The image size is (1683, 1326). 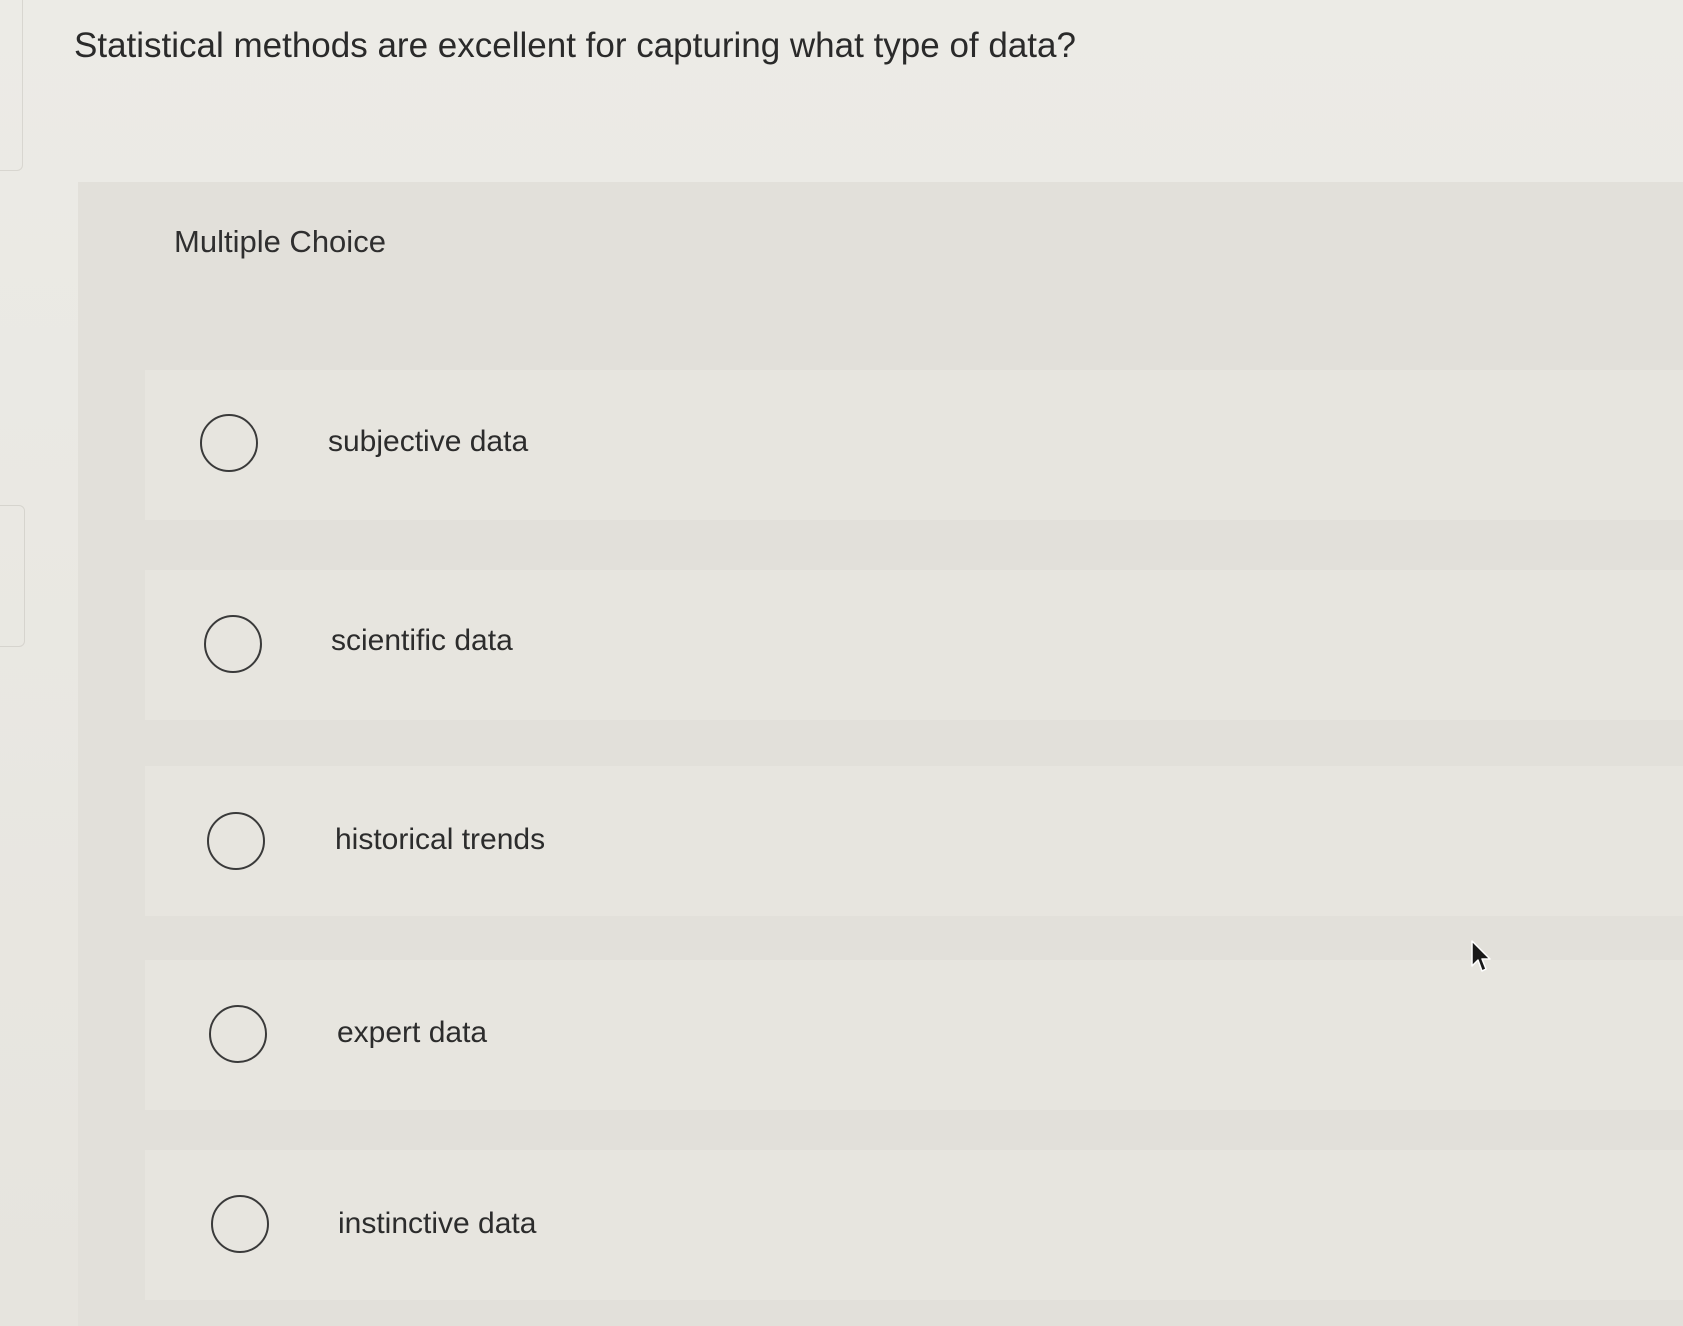 What do you see at coordinates (11, 85) in the screenshot?
I see `left-edge-frame` at bounding box center [11, 85].